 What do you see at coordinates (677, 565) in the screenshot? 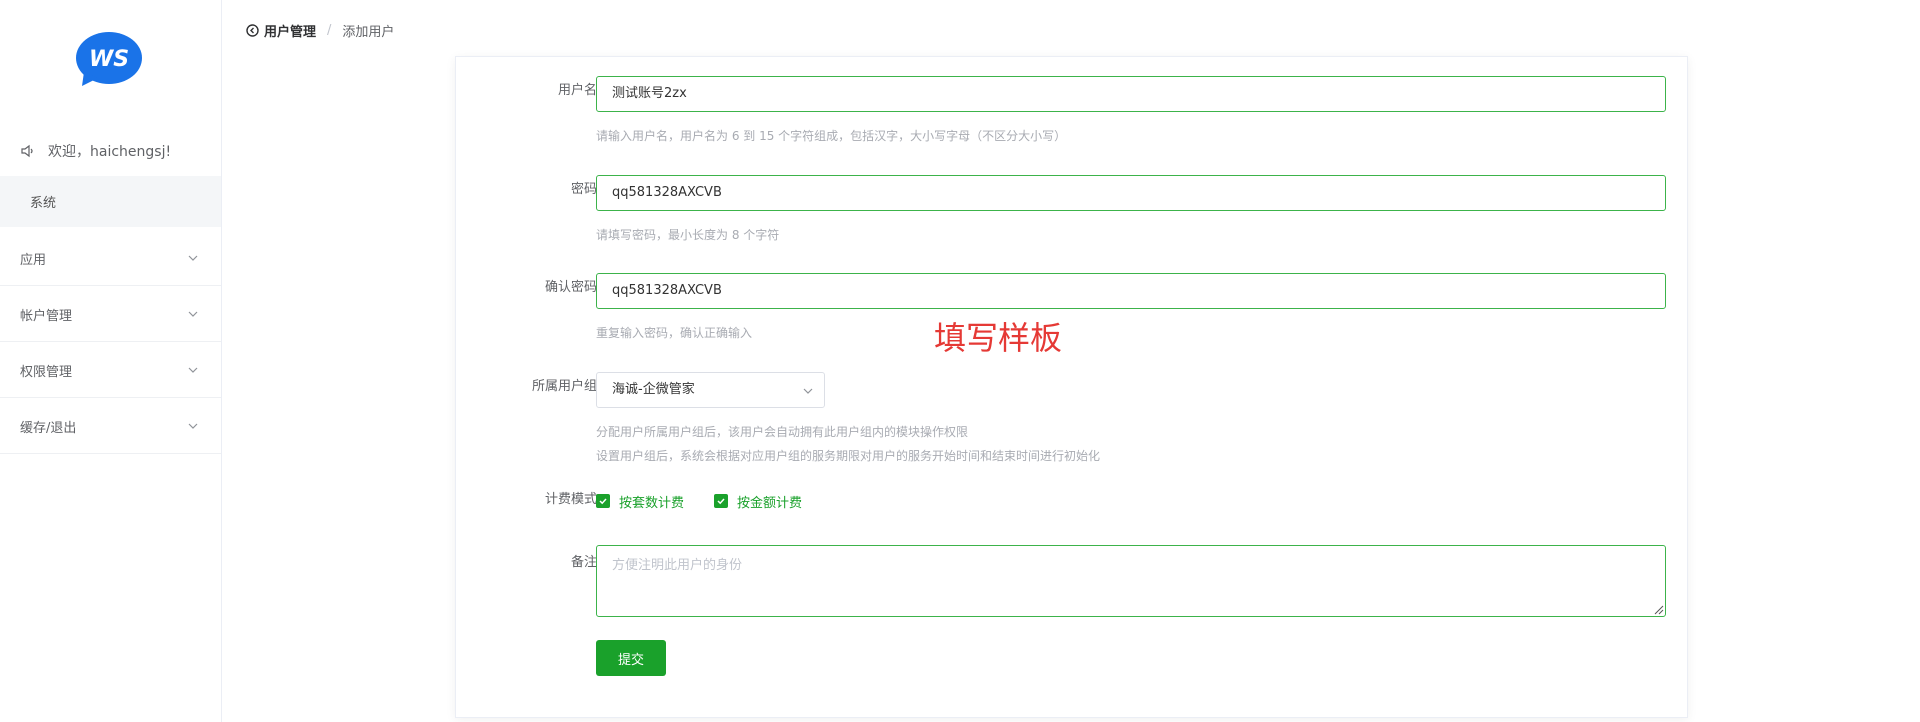
I see `remark-placeholder: 方便注明此用户的身份` at bounding box center [677, 565].